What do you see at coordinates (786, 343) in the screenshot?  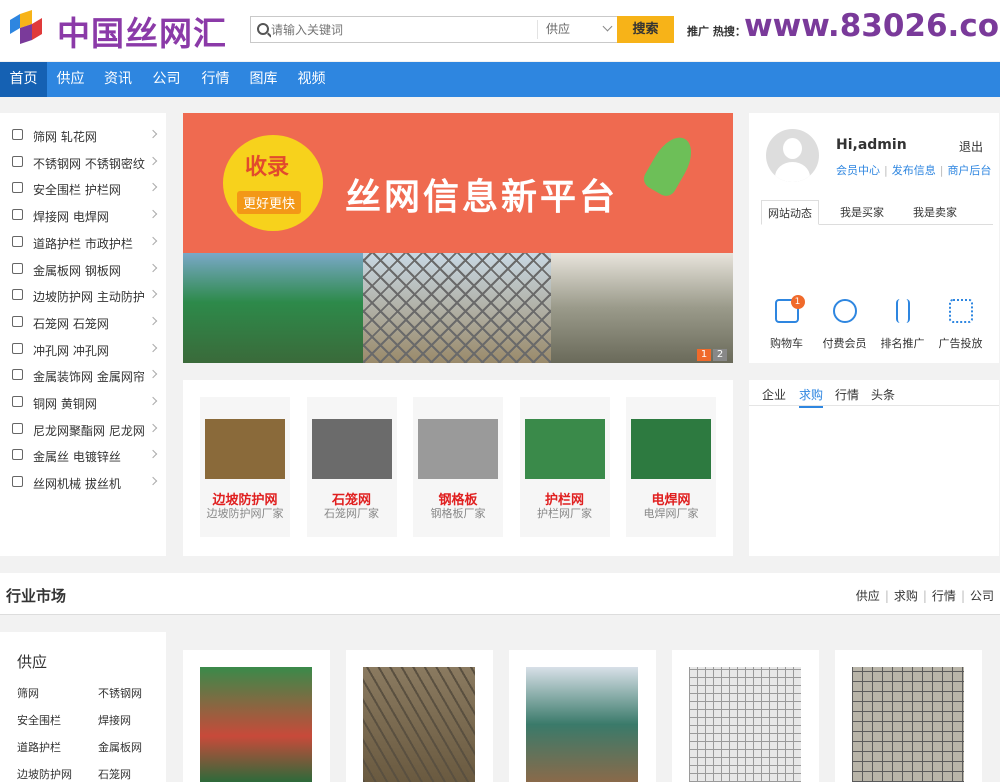 I see `cart-label: 购物车` at bounding box center [786, 343].